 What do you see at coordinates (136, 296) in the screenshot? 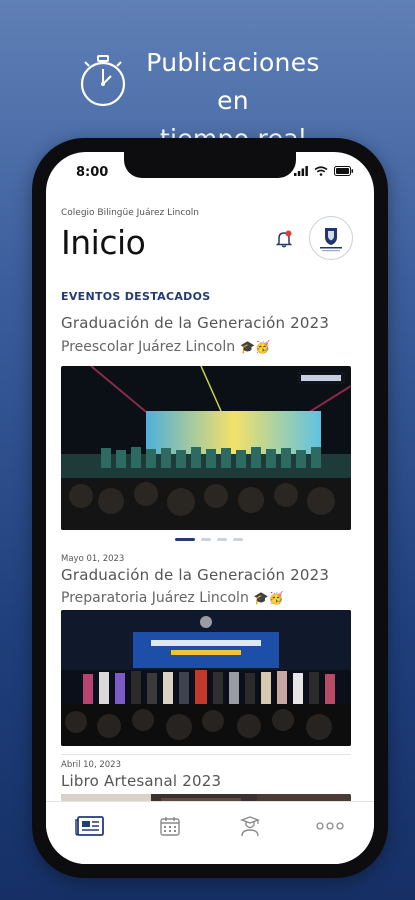
I see `section-label-featured: EVENTOS DESTACADOS` at bounding box center [136, 296].